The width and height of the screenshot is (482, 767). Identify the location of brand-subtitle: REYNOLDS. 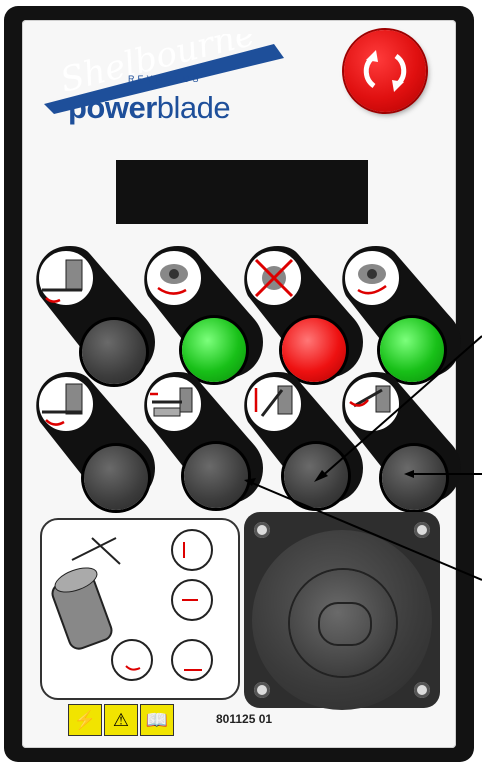
(165, 79).